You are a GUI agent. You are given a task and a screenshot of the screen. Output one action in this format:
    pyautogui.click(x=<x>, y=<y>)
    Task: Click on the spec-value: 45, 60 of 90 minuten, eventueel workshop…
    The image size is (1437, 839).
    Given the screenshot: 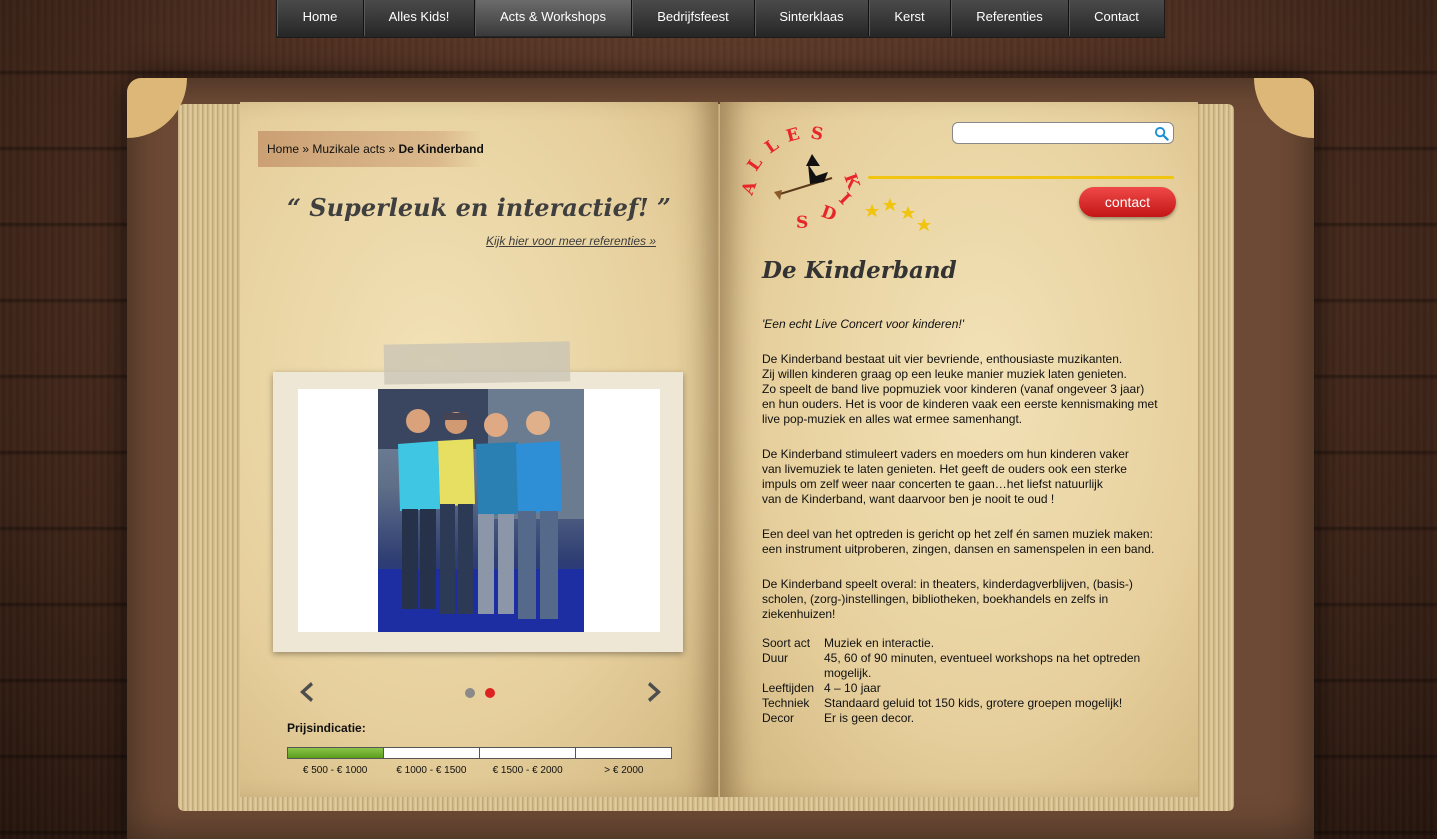 What is the action you would take?
    pyautogui.click(x=982, y=665)
    